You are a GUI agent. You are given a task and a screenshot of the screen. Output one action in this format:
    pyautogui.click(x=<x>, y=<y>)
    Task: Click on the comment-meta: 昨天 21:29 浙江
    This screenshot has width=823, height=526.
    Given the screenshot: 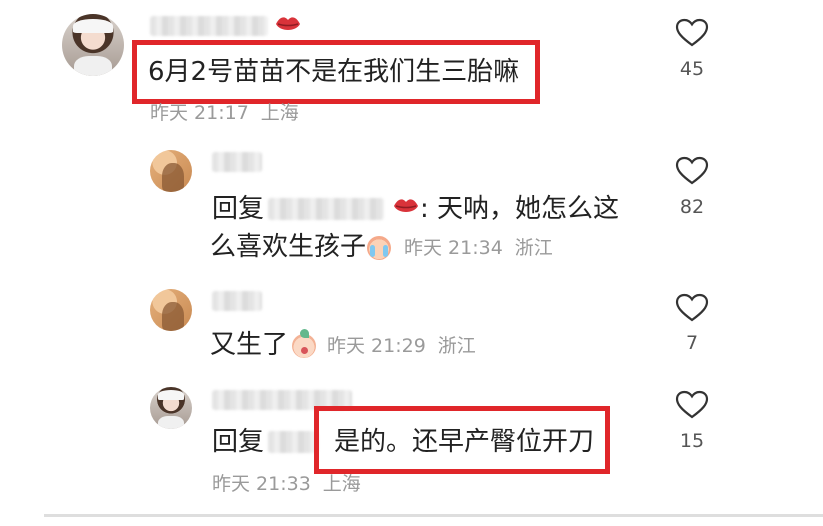 What is the action you would take?
    pyautogui.click(x=407, y=346)
    